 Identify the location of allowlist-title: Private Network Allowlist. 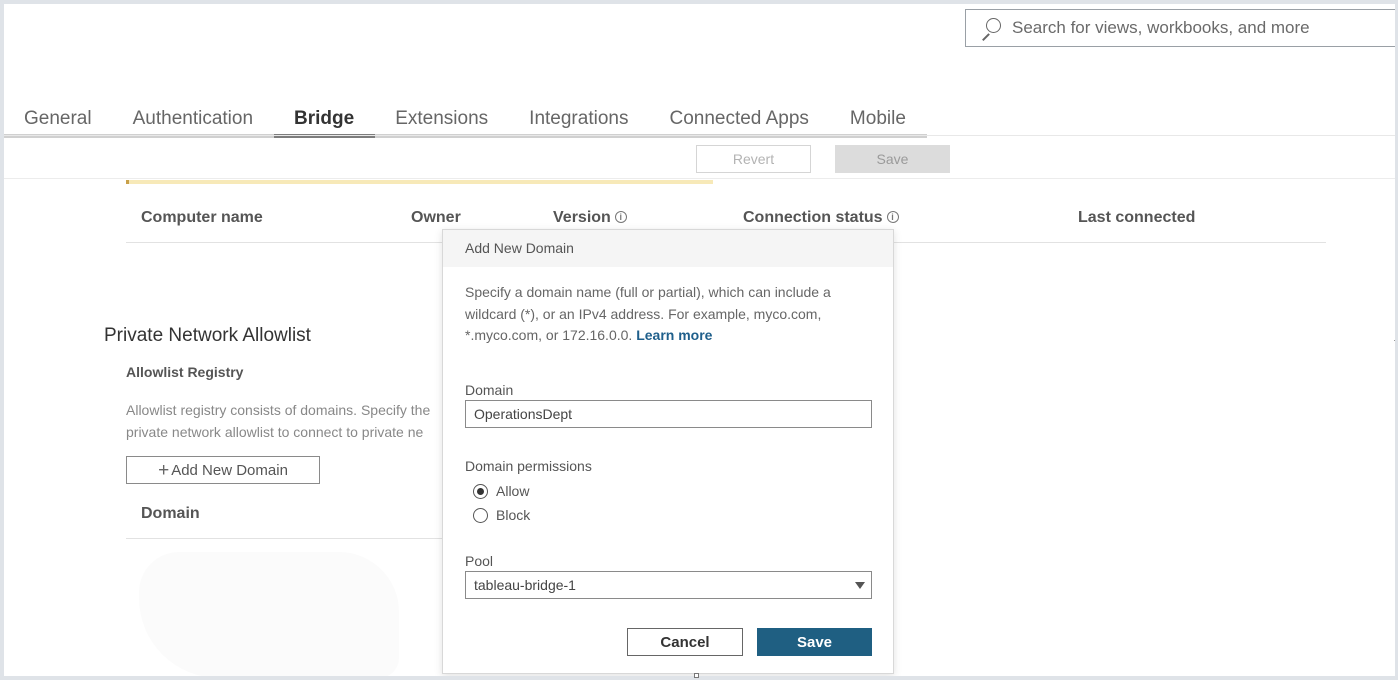
(207, 335).